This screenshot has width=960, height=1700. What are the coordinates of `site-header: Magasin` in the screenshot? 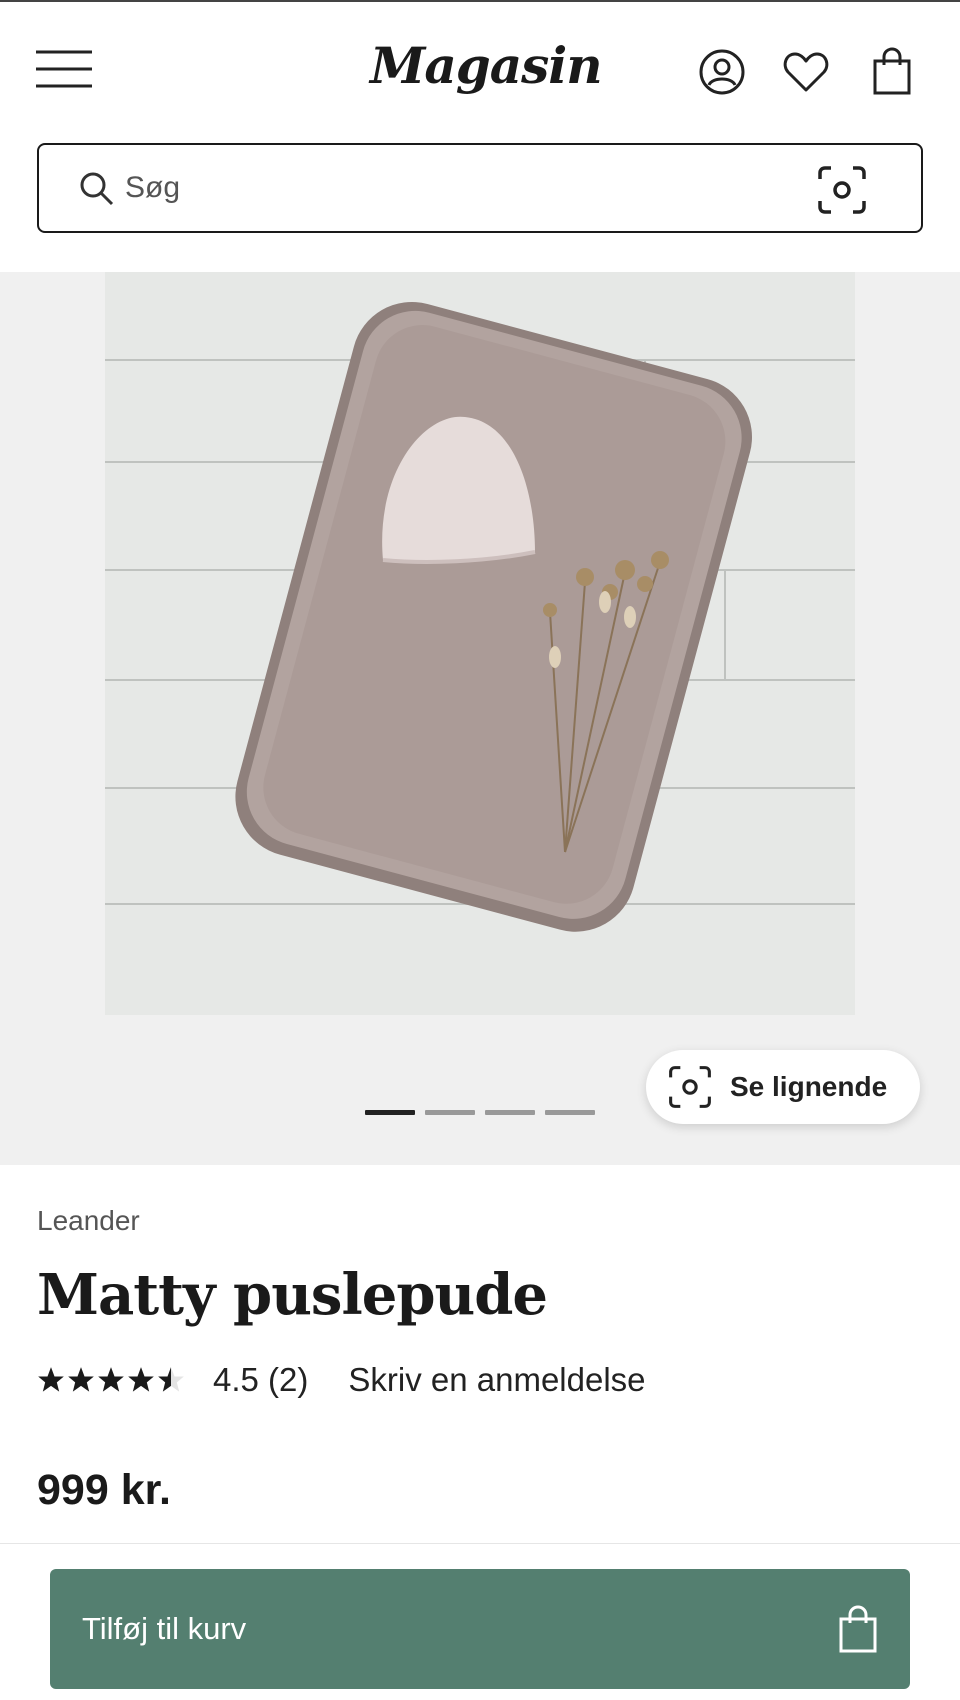 It's located at (480, 67).